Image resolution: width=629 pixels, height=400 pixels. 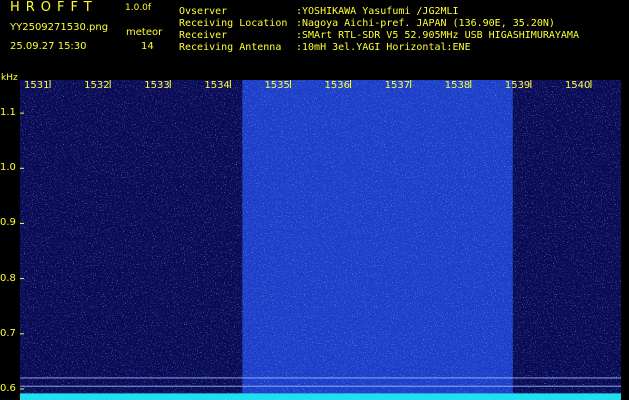 What do you see at coordinates (203, 35) in the screenshot?
I see `info-label: Receiver` at bounding box center [203, 35].